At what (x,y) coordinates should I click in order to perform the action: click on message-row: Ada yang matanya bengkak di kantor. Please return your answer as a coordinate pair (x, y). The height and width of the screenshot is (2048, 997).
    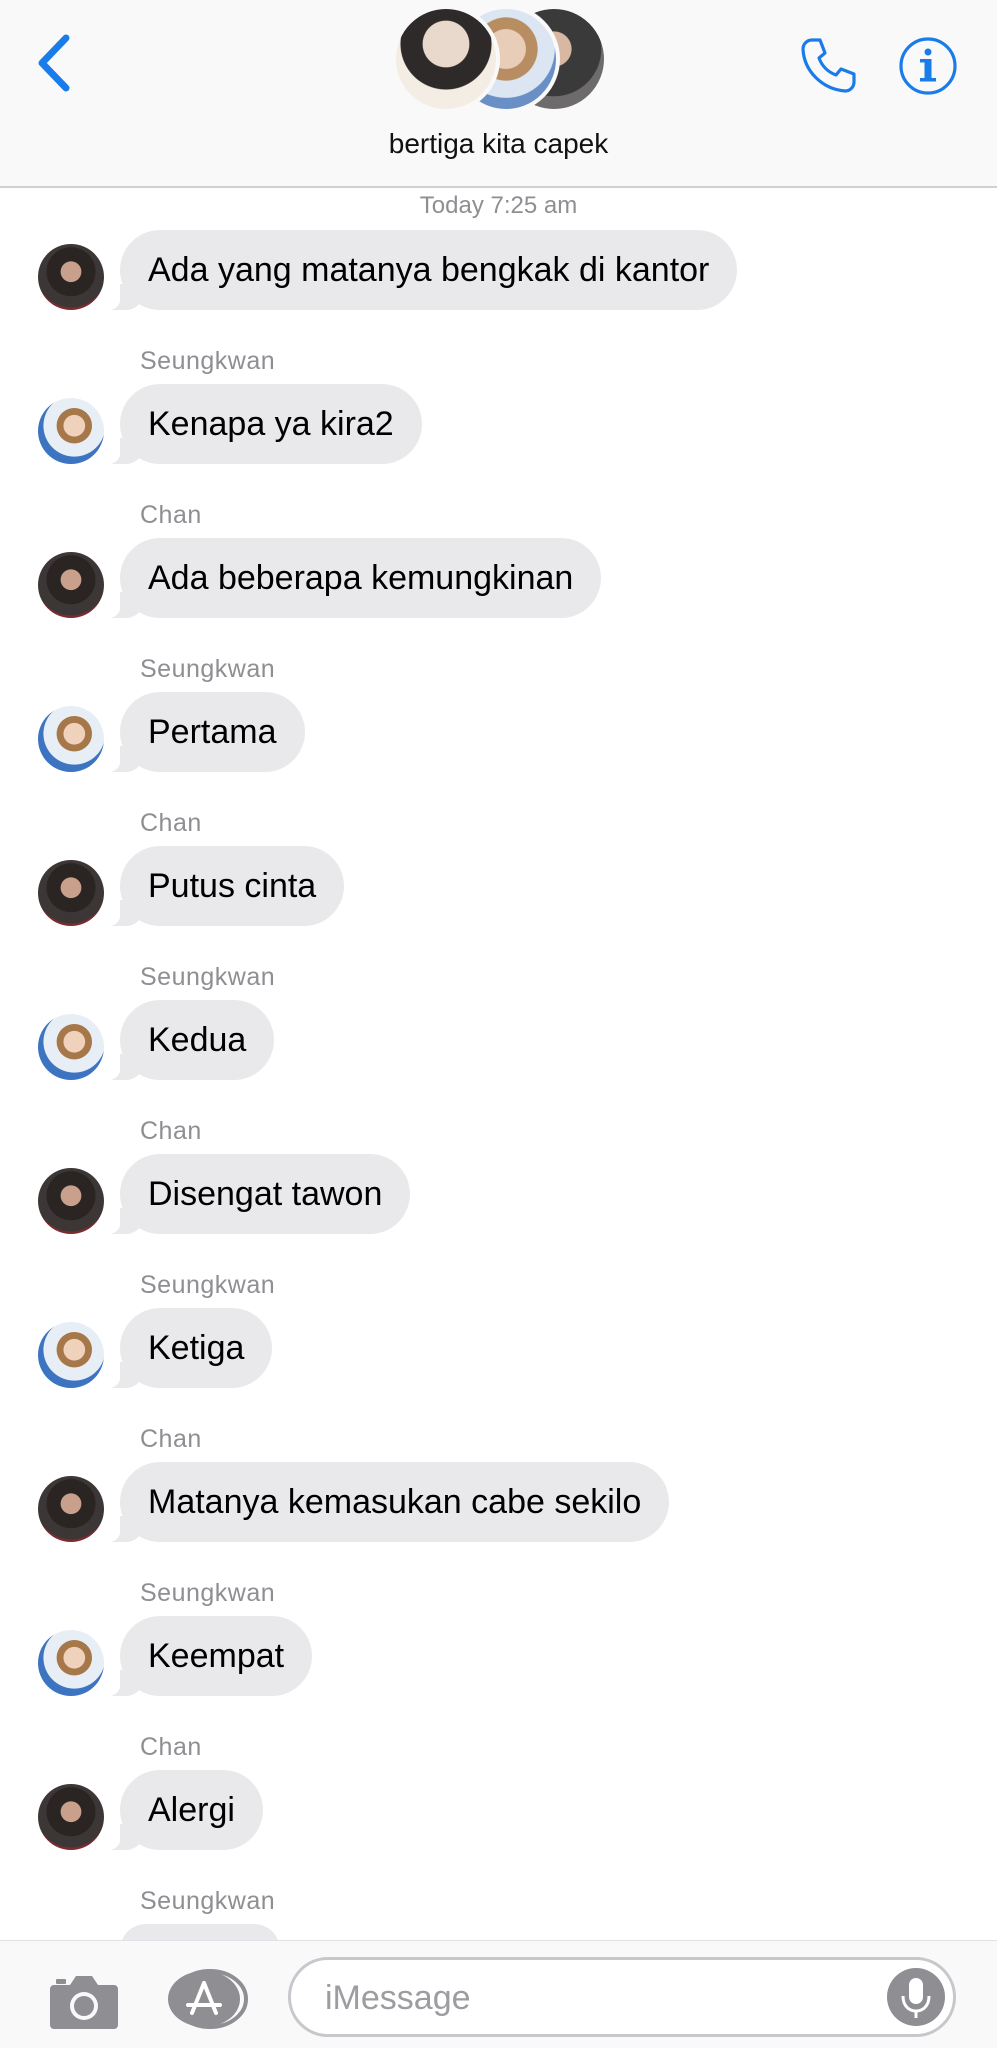
    Looking at the image, I should click on (498, 270).